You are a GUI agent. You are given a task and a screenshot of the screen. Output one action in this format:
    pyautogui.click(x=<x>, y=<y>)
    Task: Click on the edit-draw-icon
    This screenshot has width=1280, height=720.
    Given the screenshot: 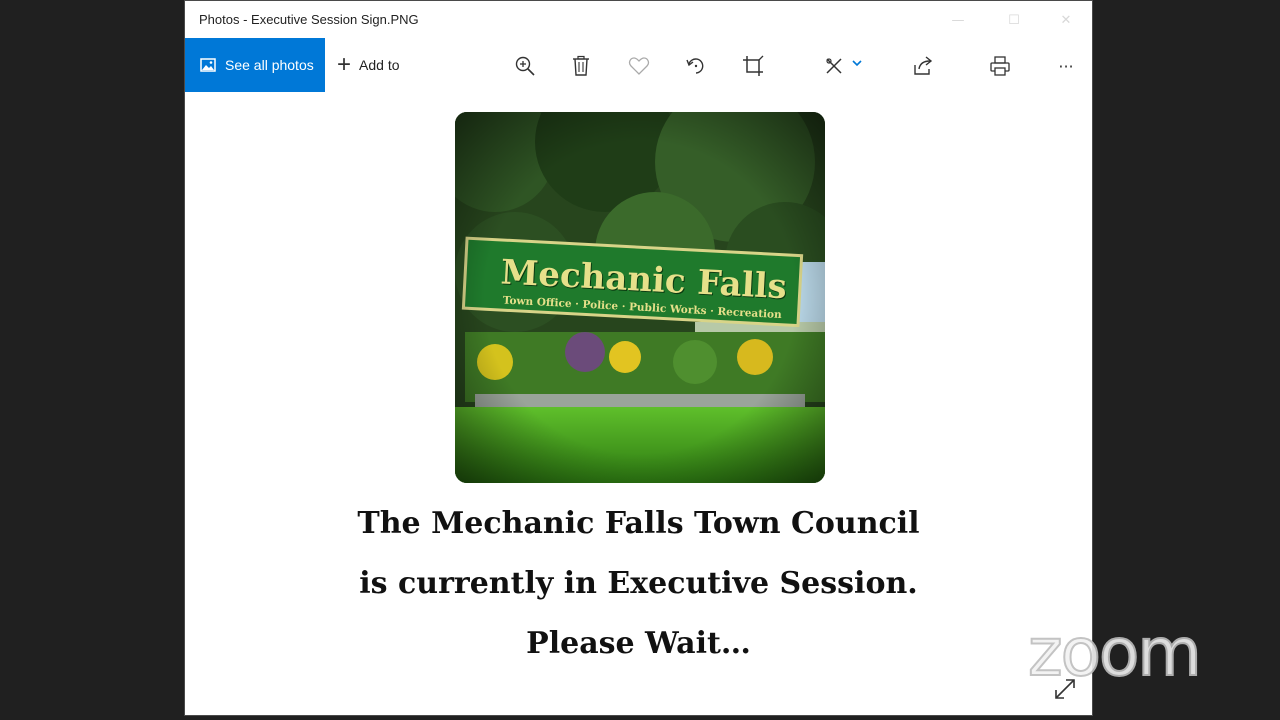 What is the action you would take?
    pyautogui.click(x=845, y=66)
    